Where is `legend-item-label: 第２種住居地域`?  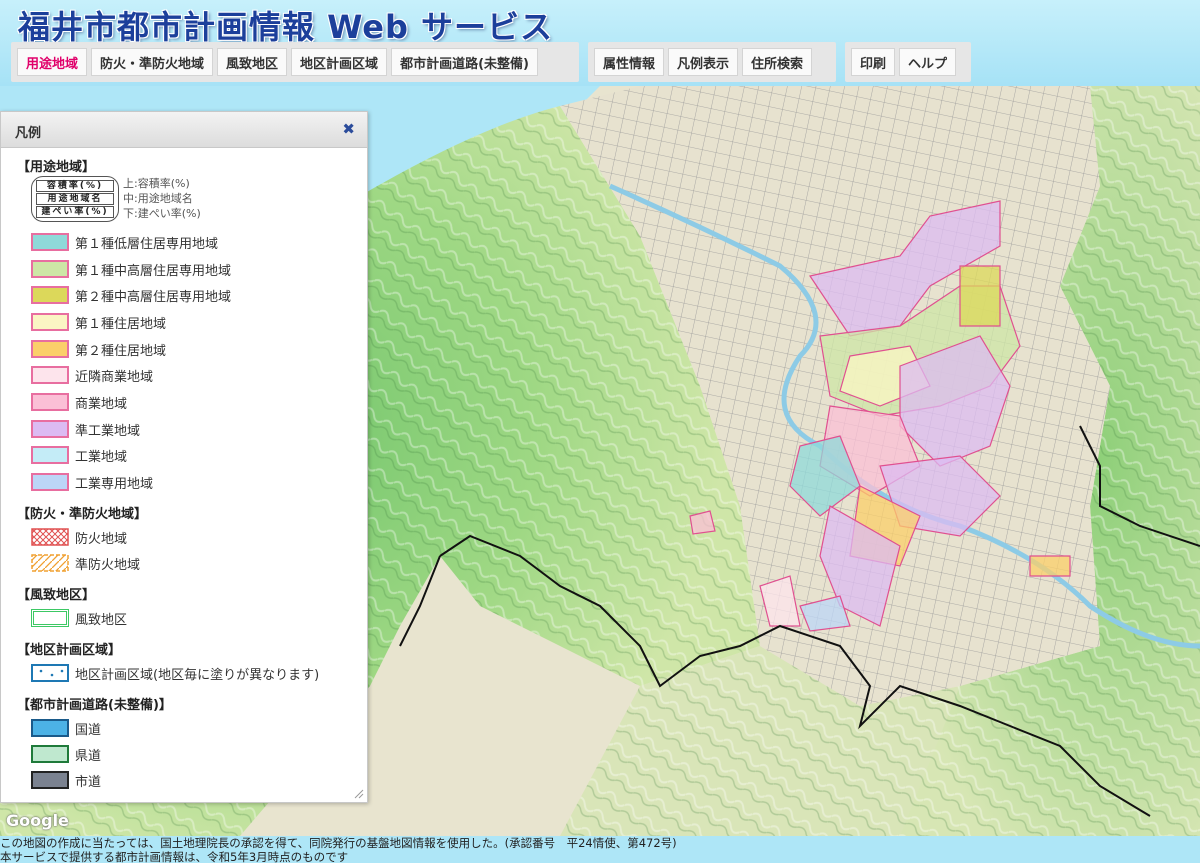
legend-item-label: 第２種住居地域 is located at coordinates (121, 351).